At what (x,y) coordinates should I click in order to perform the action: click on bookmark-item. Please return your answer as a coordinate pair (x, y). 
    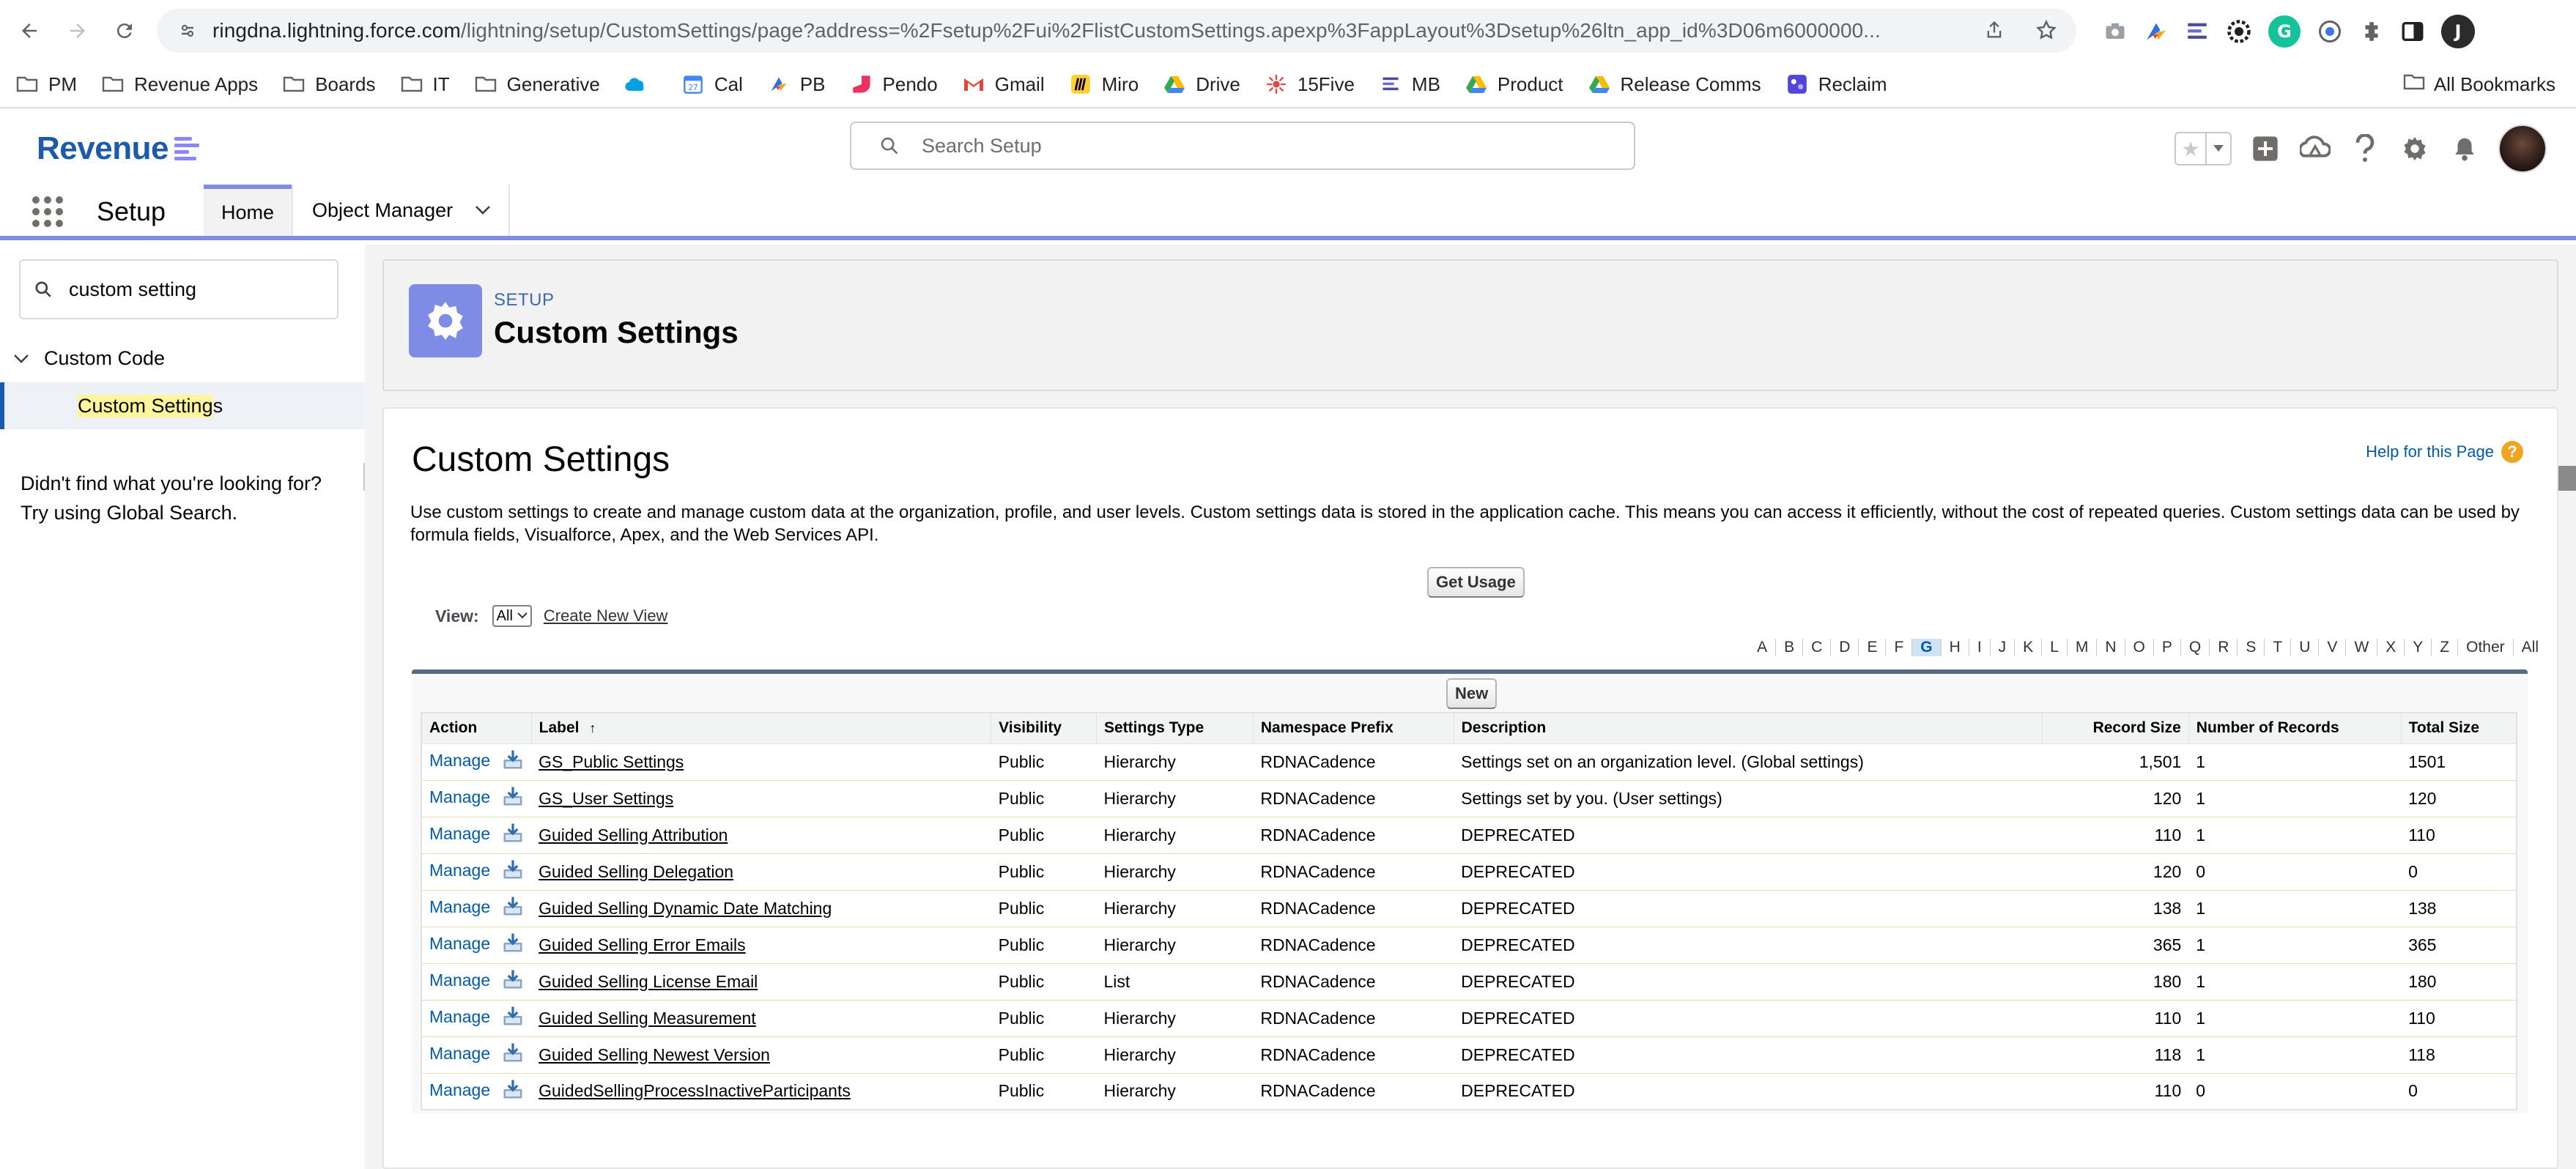
    Looking at the image, I should click on (641, 84).